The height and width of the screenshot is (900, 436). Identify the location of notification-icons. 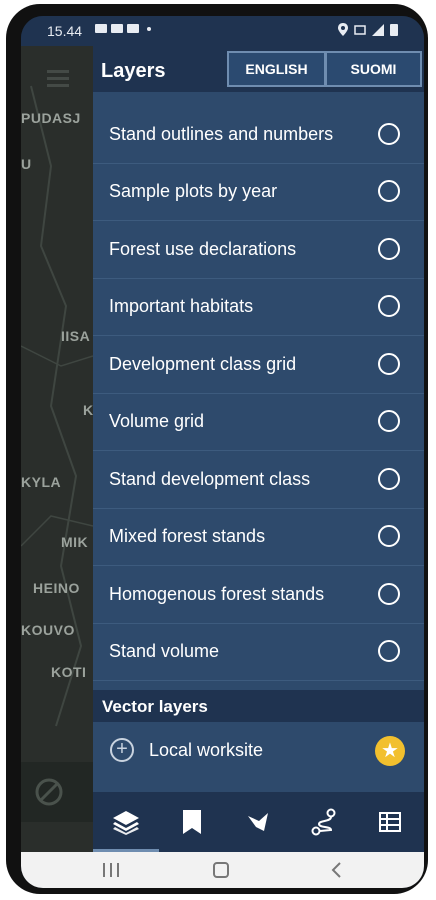
(123, 28).